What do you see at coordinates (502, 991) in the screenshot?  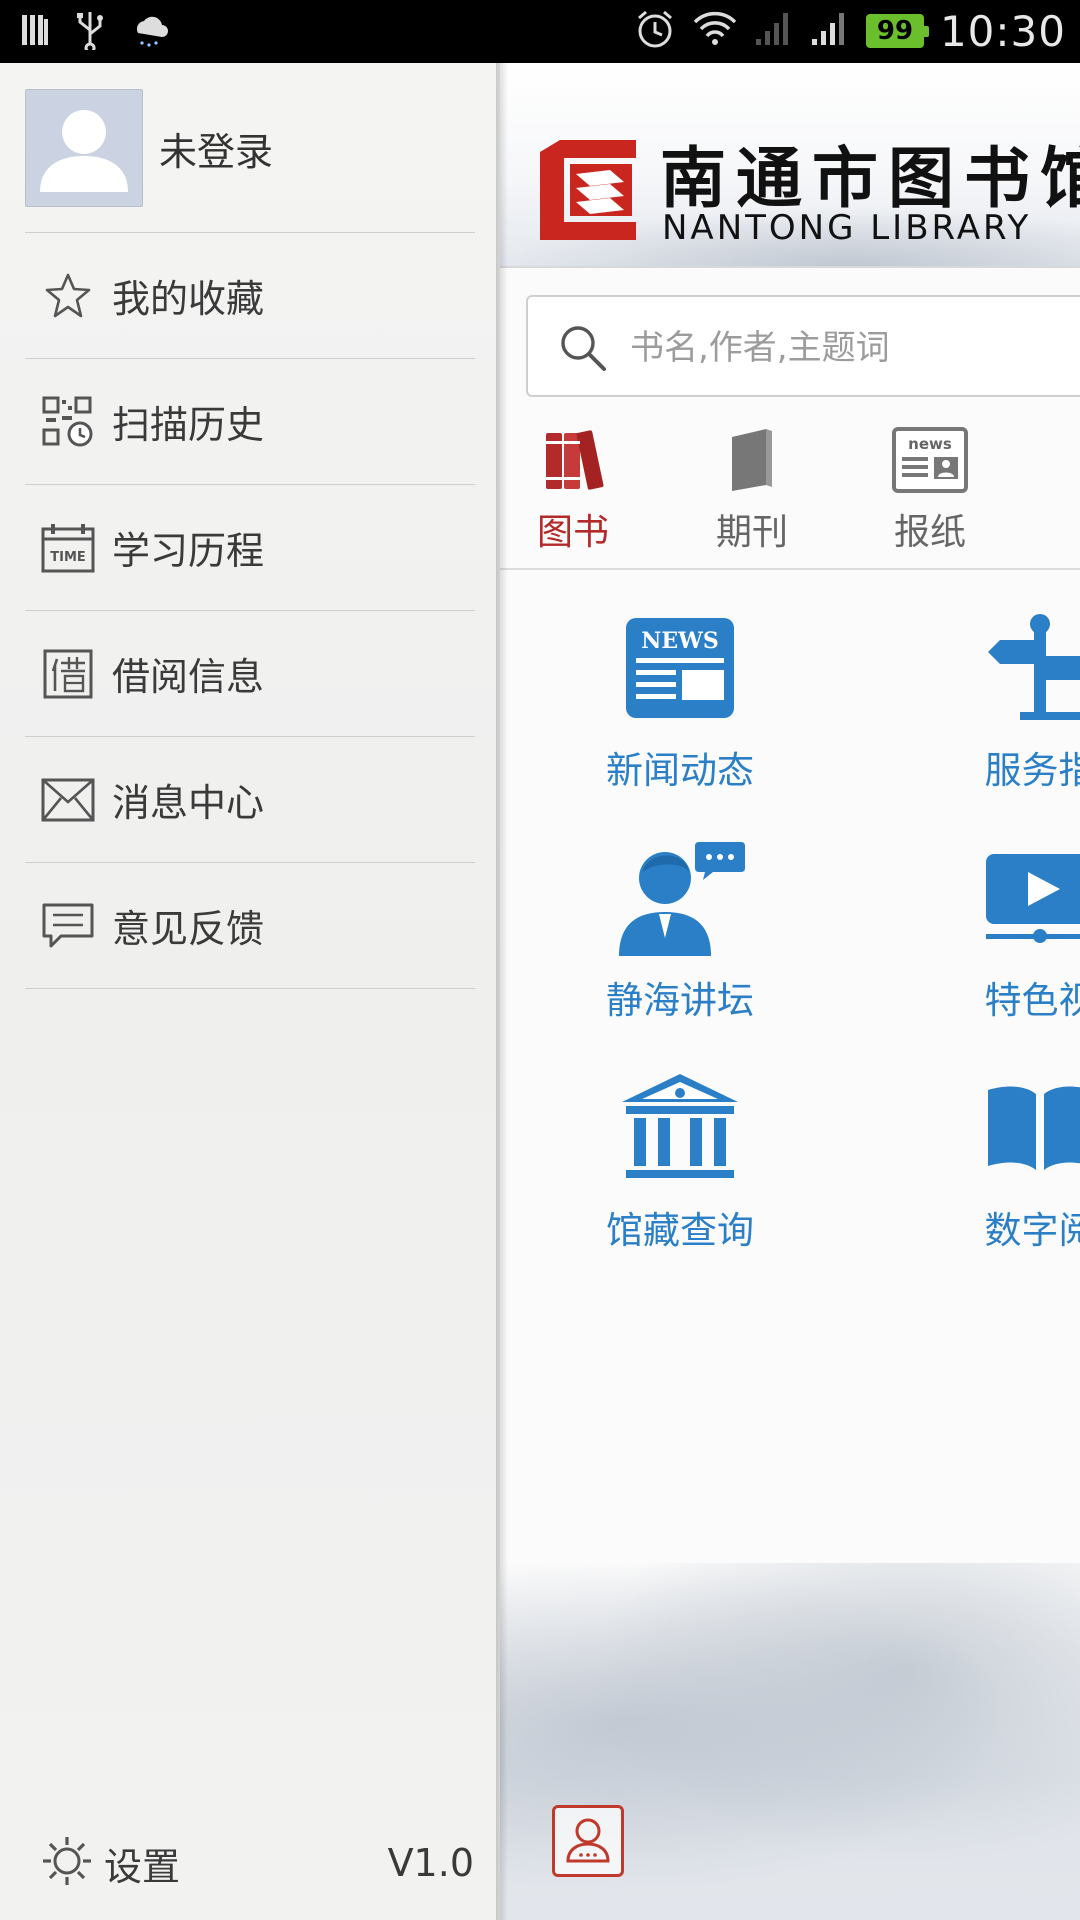 I see `drawer-shadow` at bounding box center [502, 991].